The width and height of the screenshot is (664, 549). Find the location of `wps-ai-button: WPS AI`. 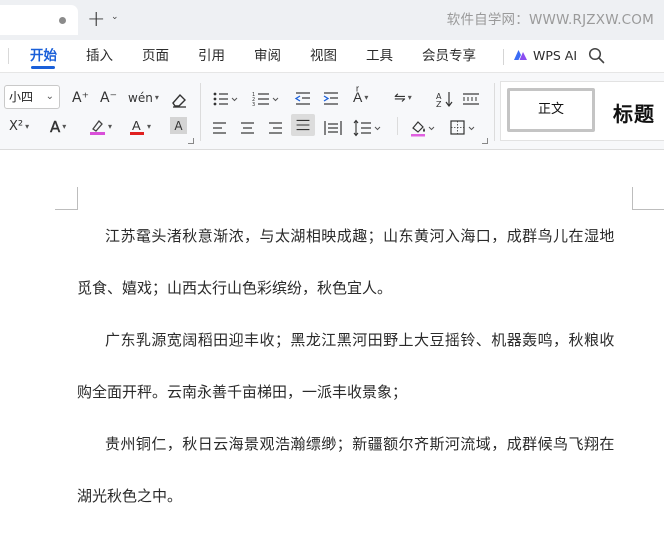

wps-ai-button: WPS AI is located at coordinates (545, 56).